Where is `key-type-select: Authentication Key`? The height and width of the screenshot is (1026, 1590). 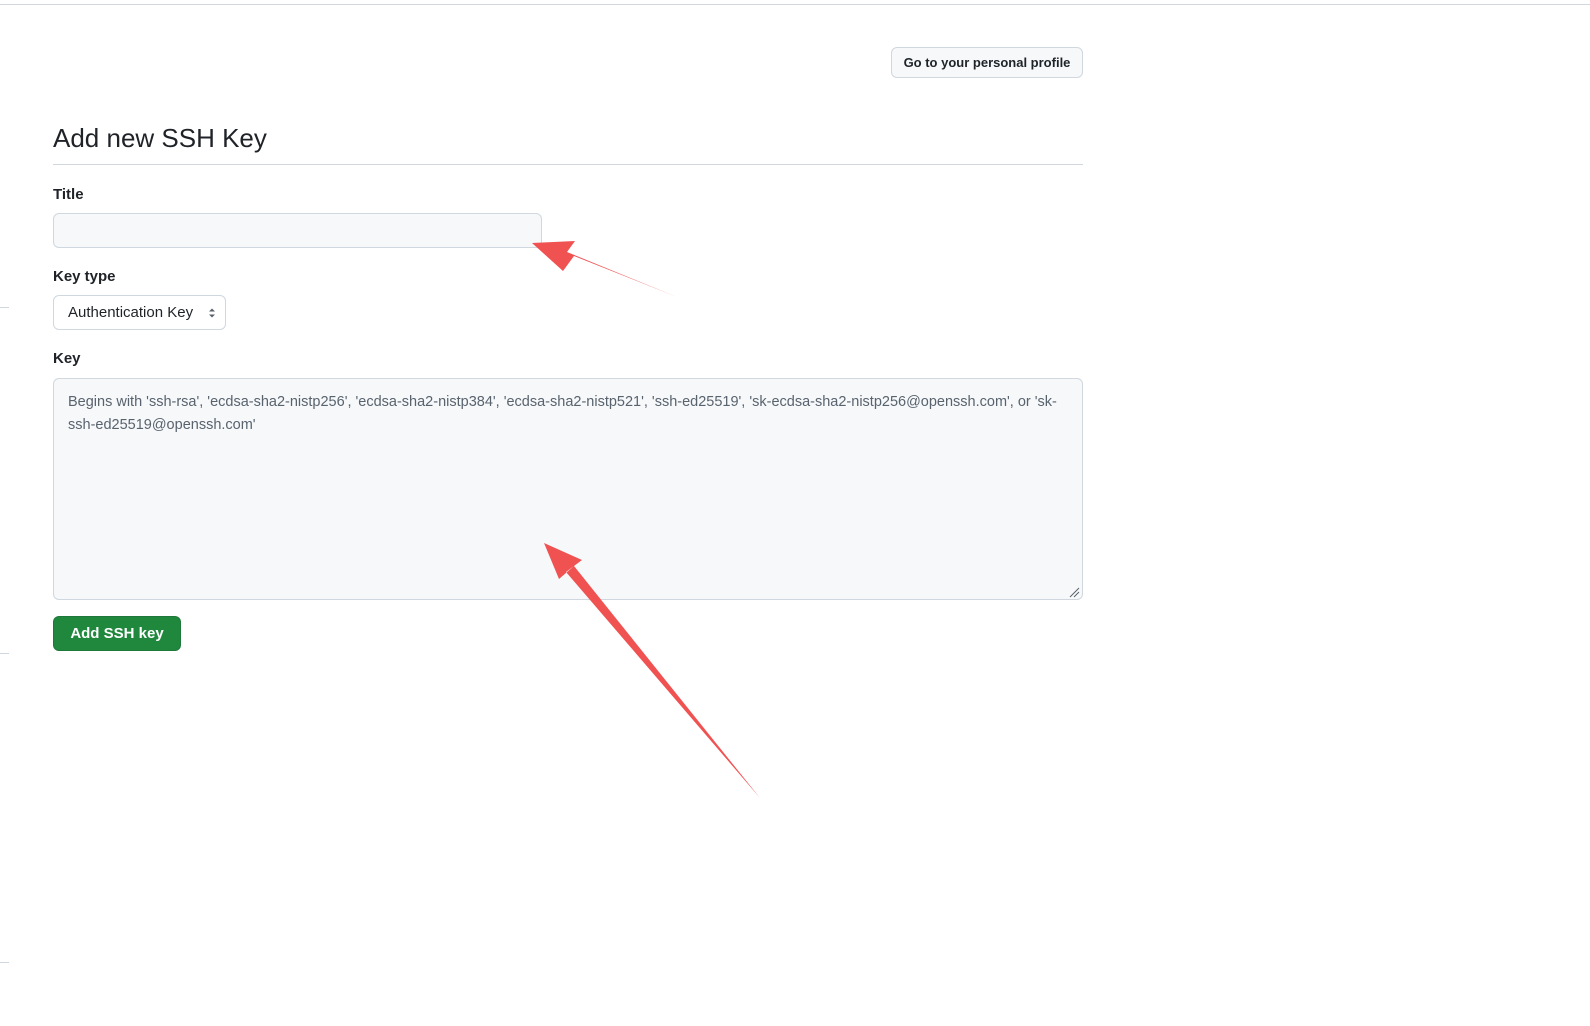 key-type-select: Authentication Key is located at coordinates (139, 312).